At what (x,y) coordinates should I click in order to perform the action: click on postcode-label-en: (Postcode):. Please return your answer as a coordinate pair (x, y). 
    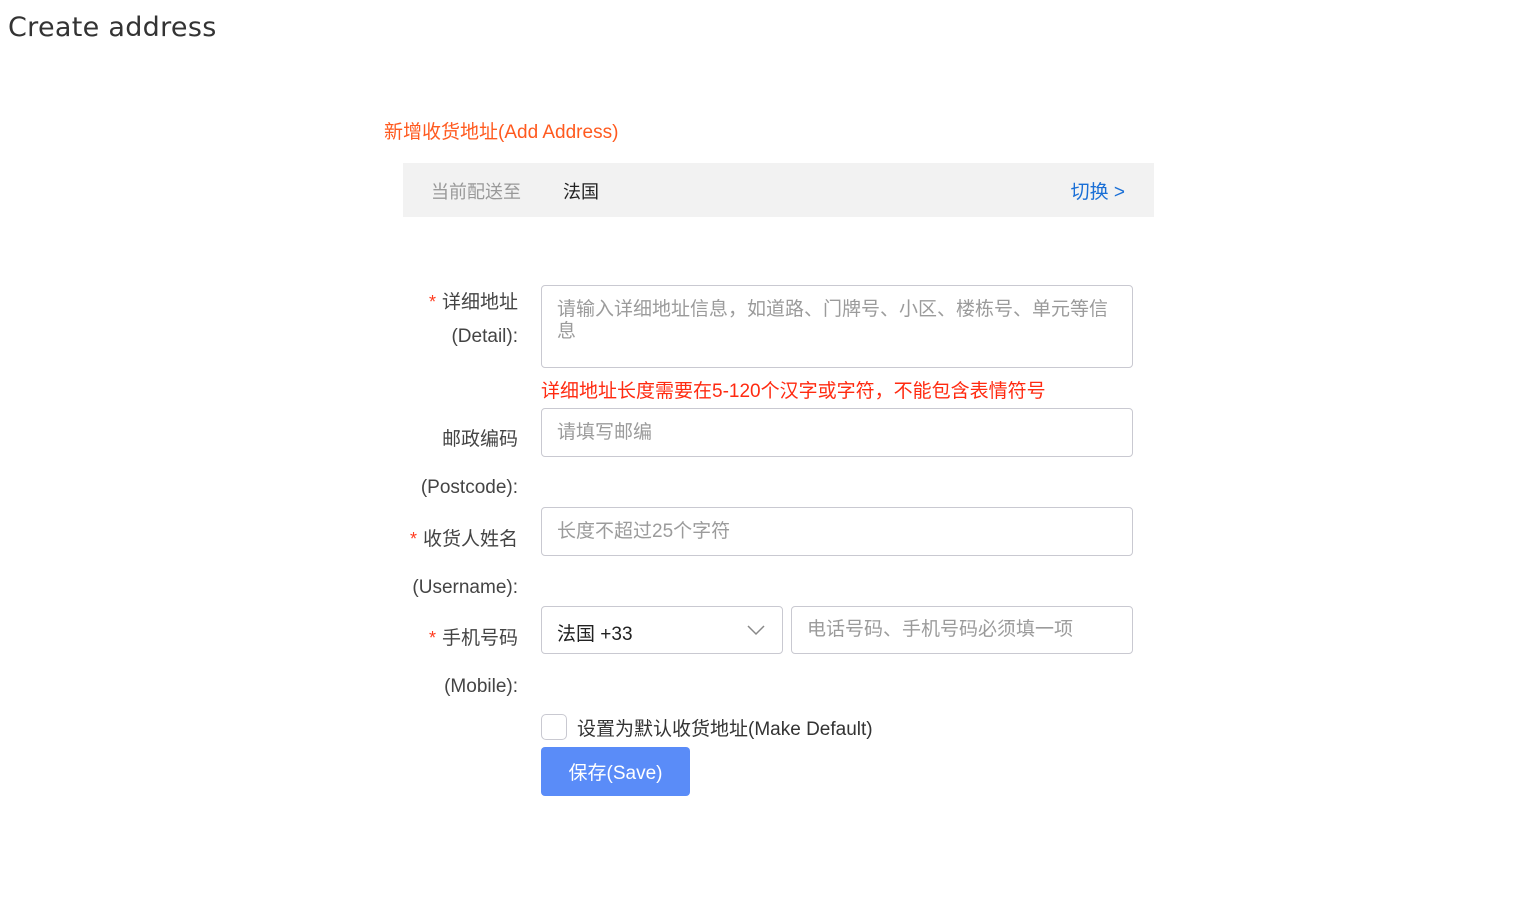
    Looking at the image, I should click on (469, 487).